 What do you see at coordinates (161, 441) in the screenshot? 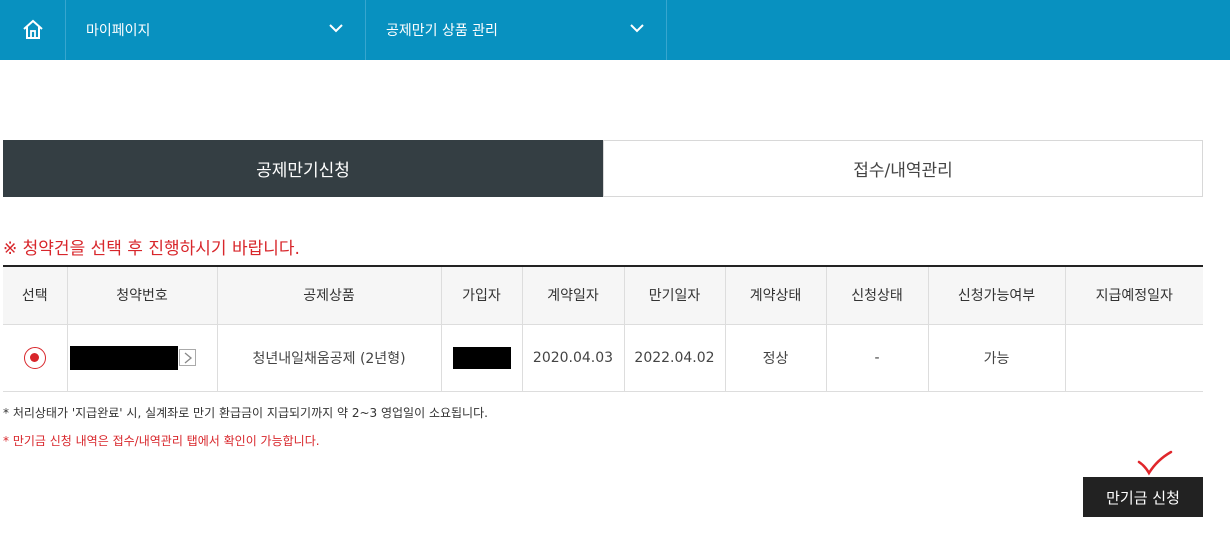
I see `history-note: * 만기금 신청 내역은 접수/내역관리 탭에서 확인이 가능합니다.` at bounding box center [161, 441].